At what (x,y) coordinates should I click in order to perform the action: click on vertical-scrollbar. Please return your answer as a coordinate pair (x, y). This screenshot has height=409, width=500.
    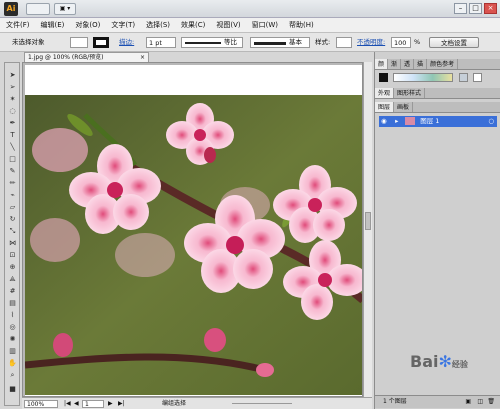
    Looking at the image, I should click on (367, 229).